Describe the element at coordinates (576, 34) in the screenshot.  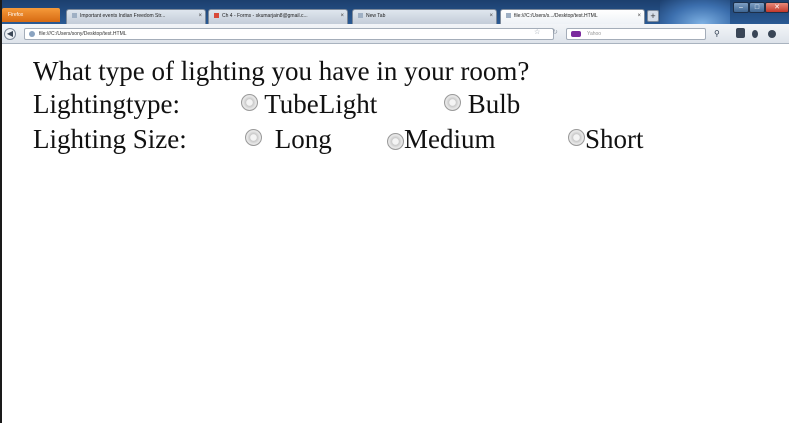
I see `yahoo-icon` at that location.